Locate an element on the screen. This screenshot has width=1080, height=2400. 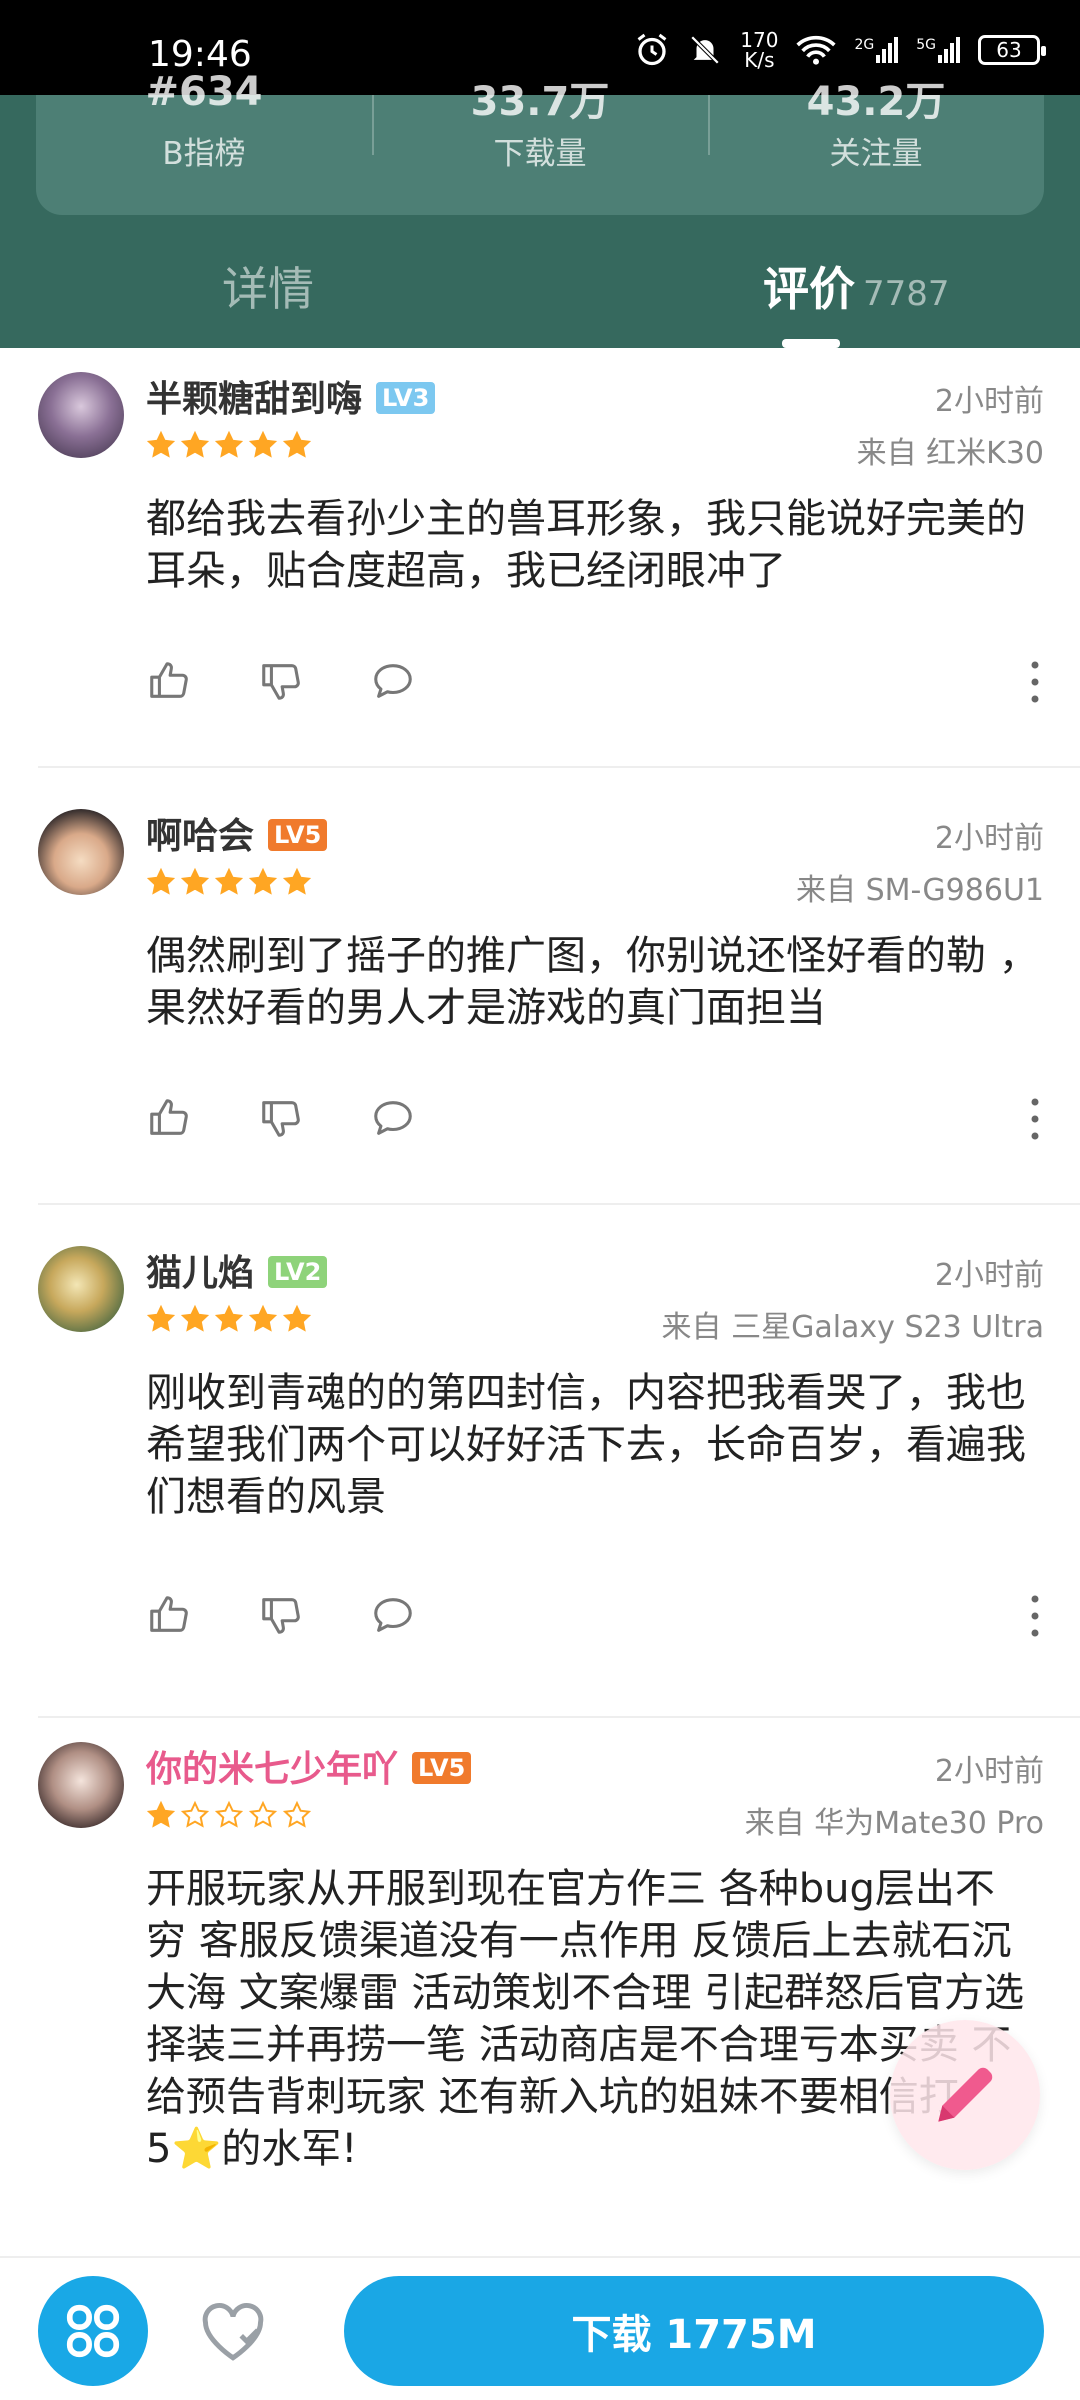
tab-review: 评价 7787 is located at coordinates (856, 286).